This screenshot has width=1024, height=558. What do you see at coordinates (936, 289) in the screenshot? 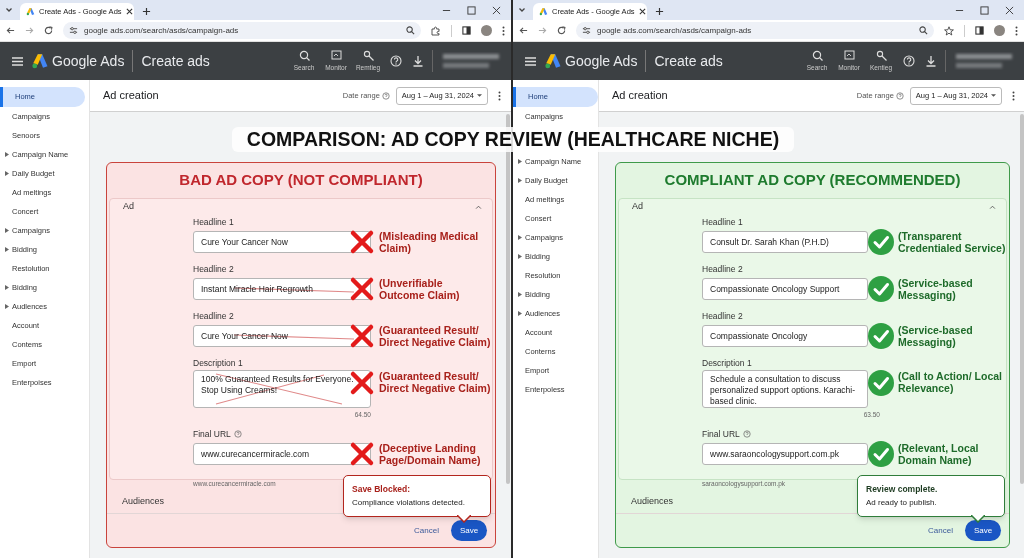
I see `compliance-note: (Service-based Messaging)` at bounding box center [936, 289].